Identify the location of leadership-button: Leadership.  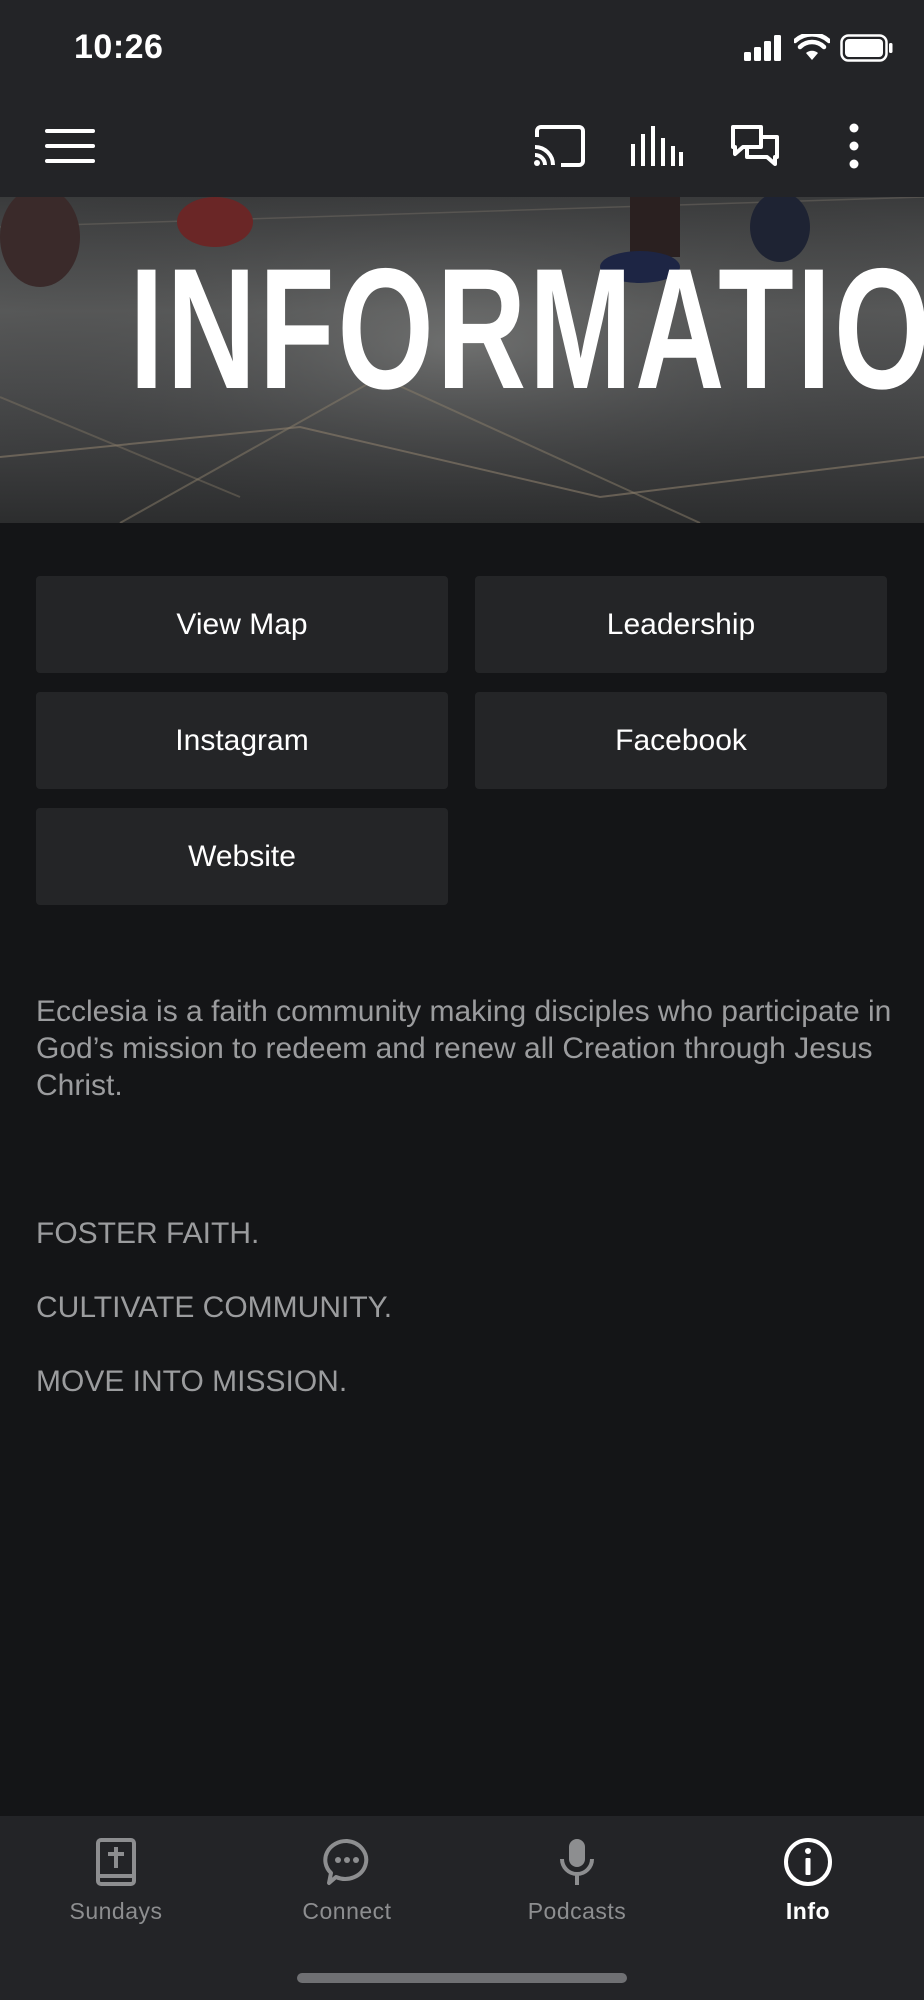
(681, 624).